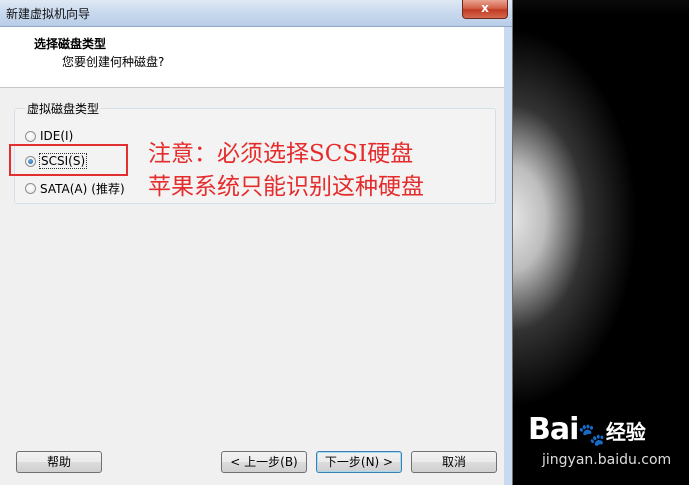 The width and height of the screenshot is (689, 485). I want to click on page-subtitle: 您要创建何种磁盘?, so click(113, 62).